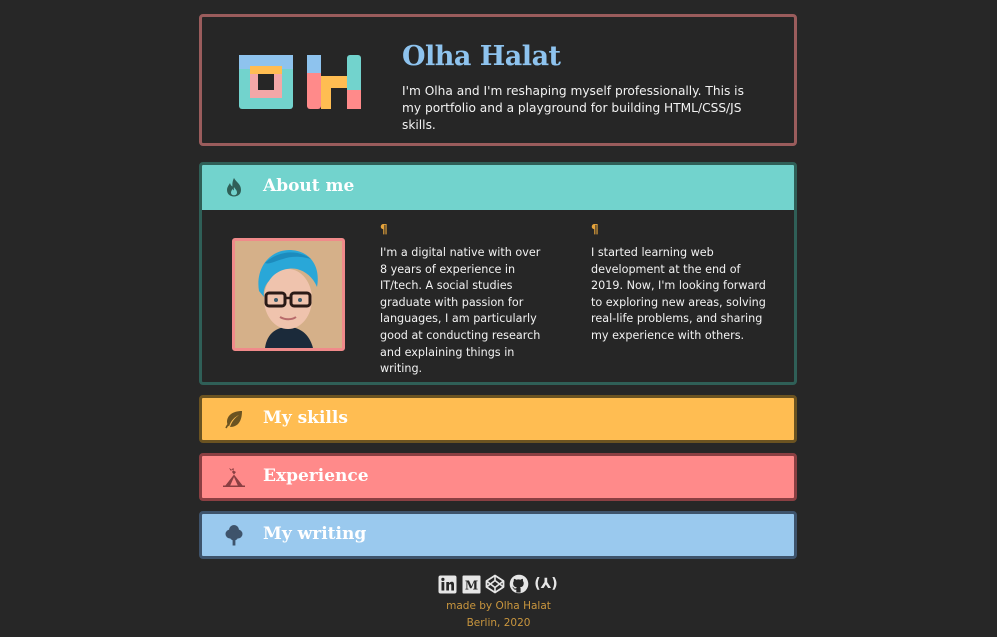 This screenshot has width=997, height=637. I want to click on social-links: M (⅄), so click(498, 584).